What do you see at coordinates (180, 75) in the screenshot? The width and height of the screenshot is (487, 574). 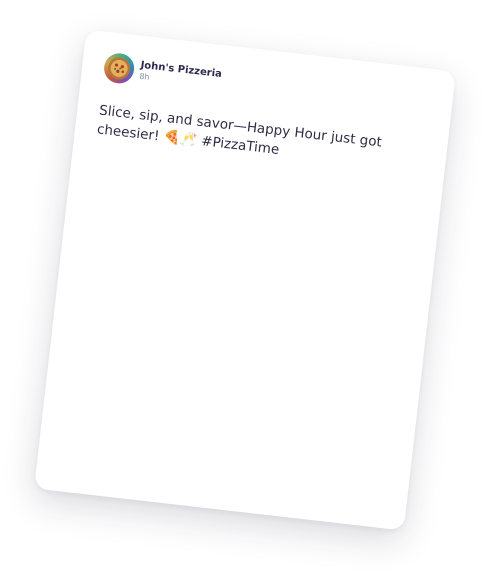 I see `post-meta: John's Pizzeria 8h` at bounding box center [180, 75].